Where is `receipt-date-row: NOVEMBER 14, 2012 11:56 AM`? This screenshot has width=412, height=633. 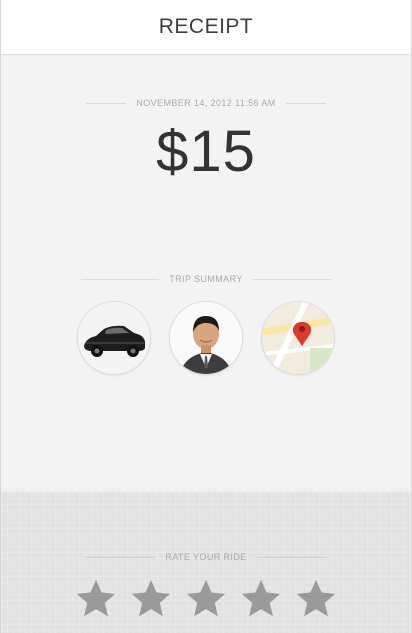 receipt-date-row: NOVEMBER 14, 2012 11:56 AM is located at coordinates (206, 103).